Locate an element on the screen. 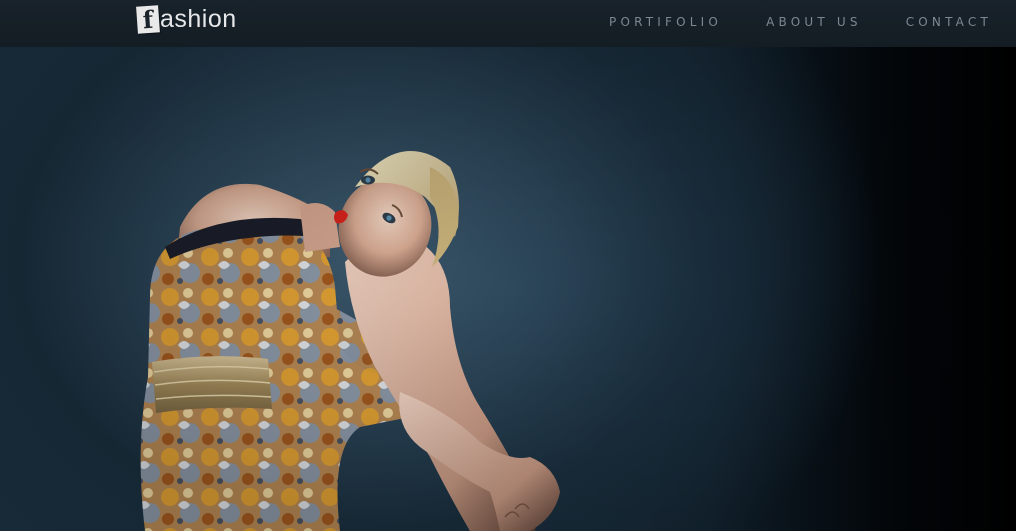 The height and width of the screenshot is (531, 1016). nav-link-contact: CONTACT is located at coordinates (949, 22).